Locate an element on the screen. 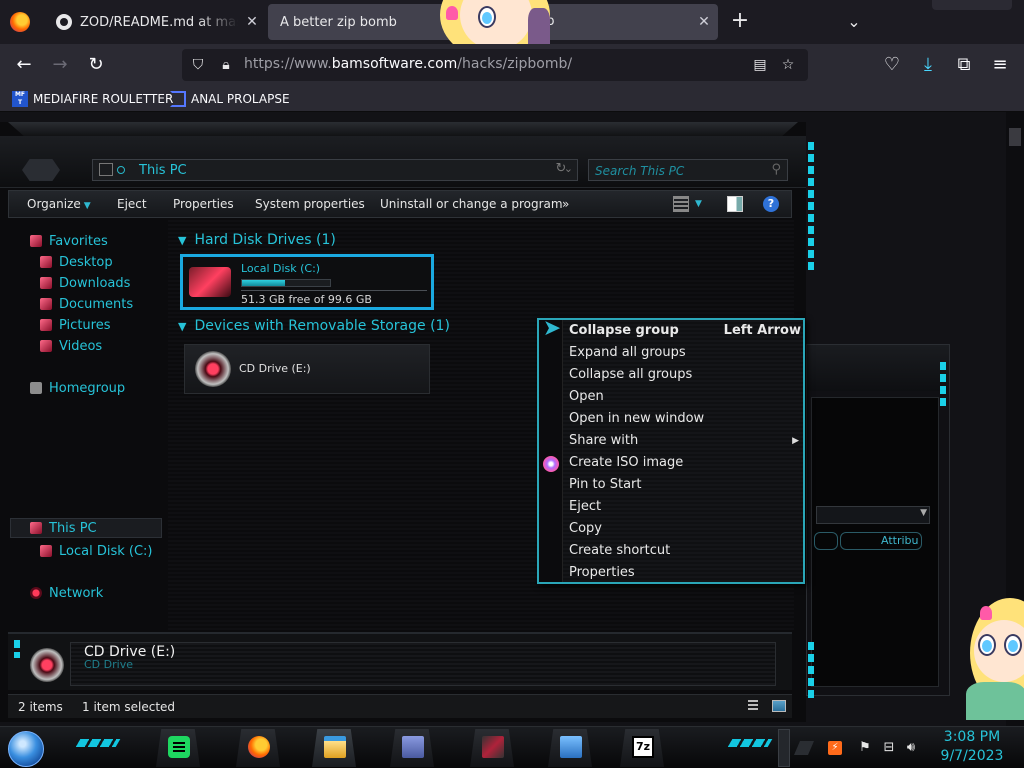  menu-item-open-new-window: Open in new window is located at coordinates (685, 419).